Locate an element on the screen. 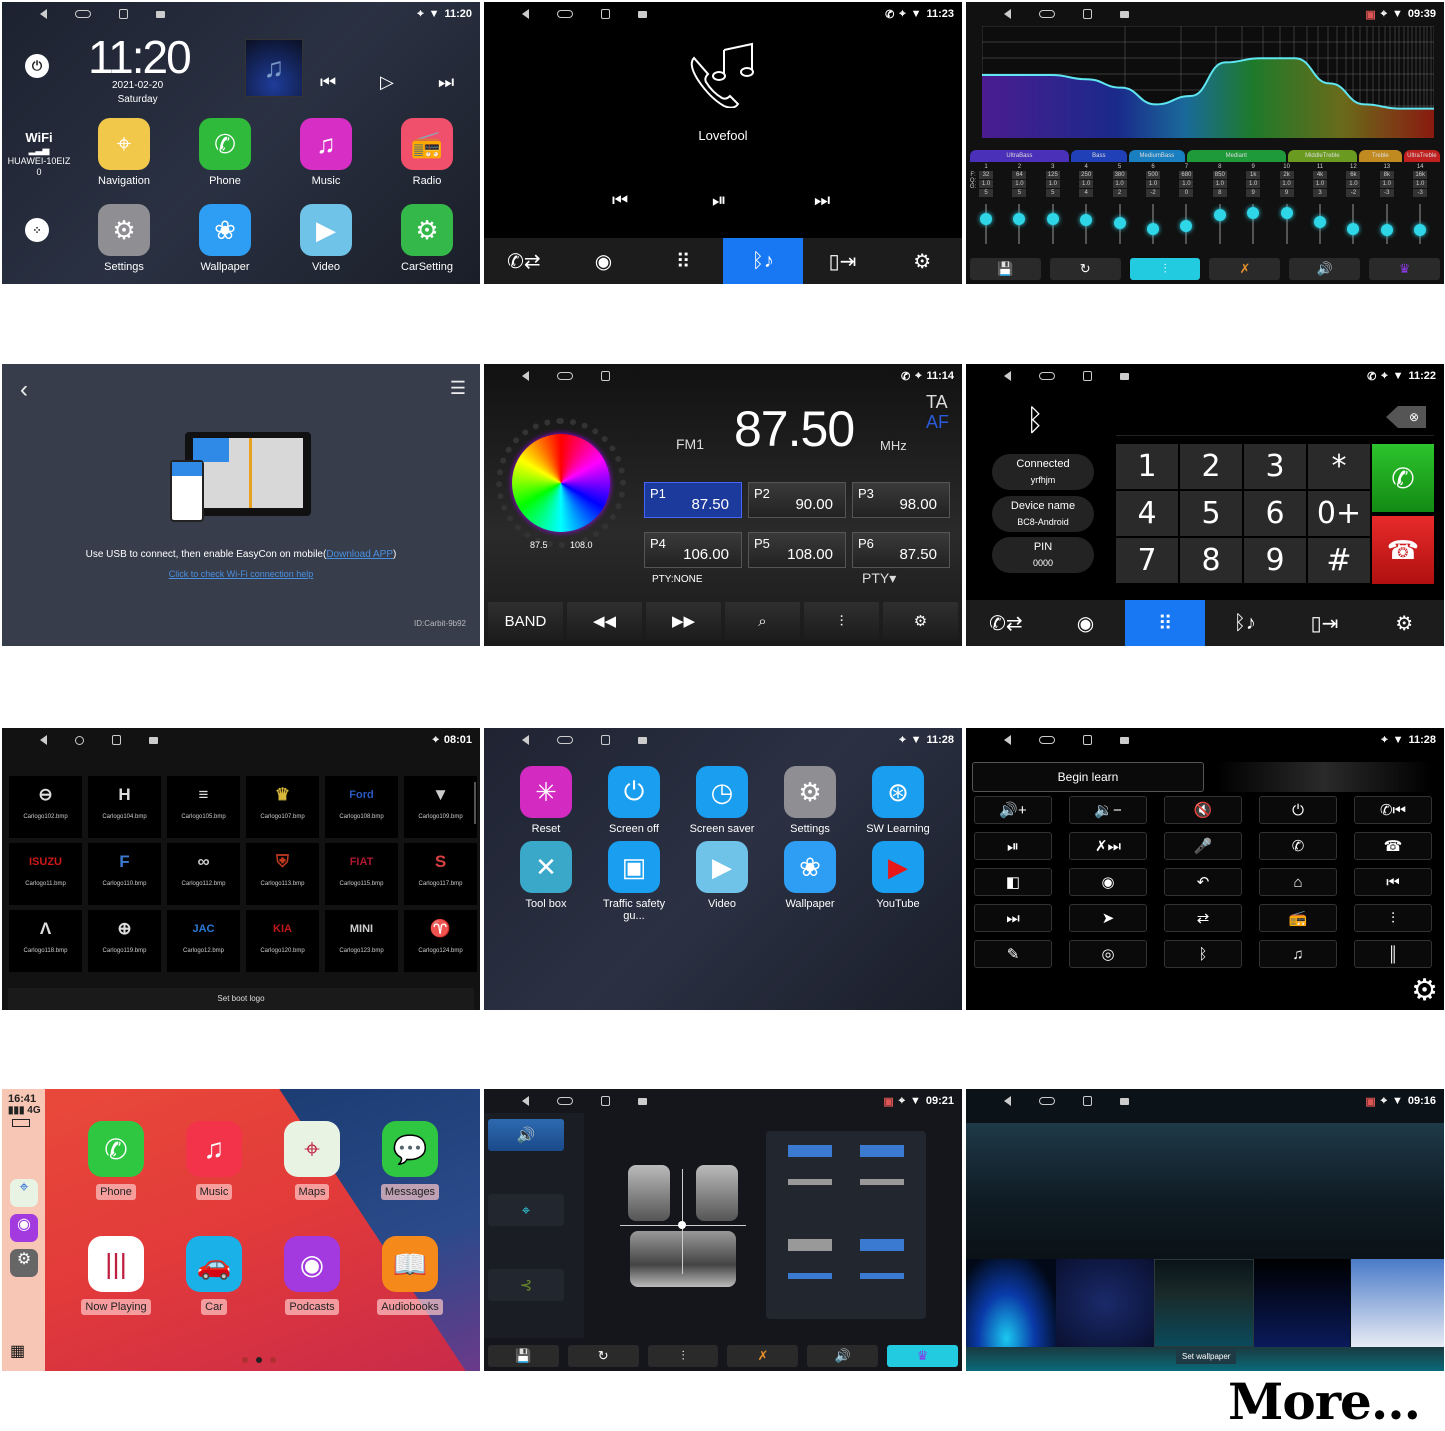 The width and height of the screenshot is (1445, 1431). dial-key: # is located at coordinates (1339, 560).